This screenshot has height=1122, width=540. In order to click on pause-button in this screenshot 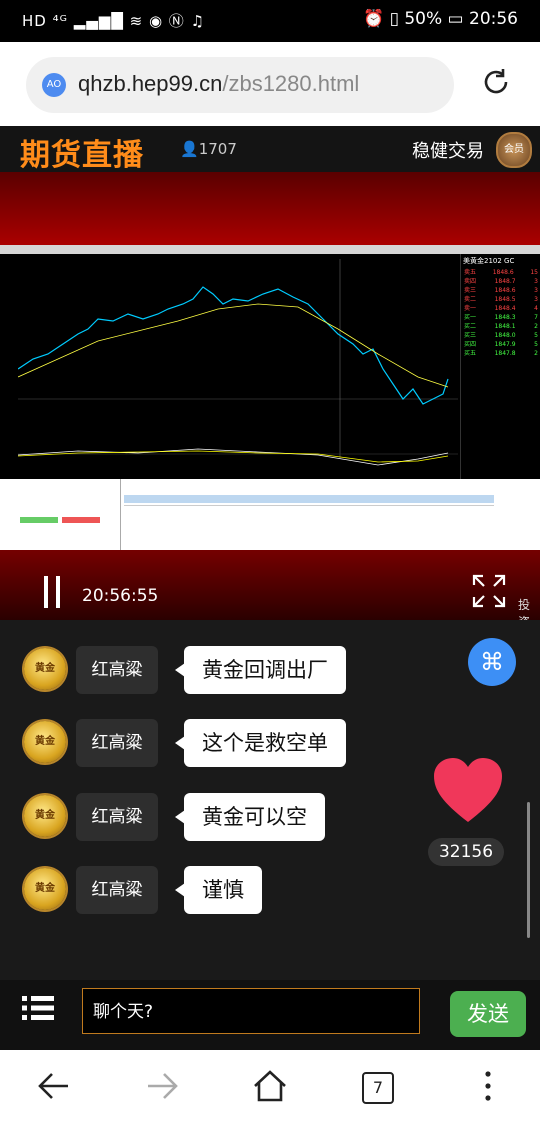, I will do `click(54, 592)`.